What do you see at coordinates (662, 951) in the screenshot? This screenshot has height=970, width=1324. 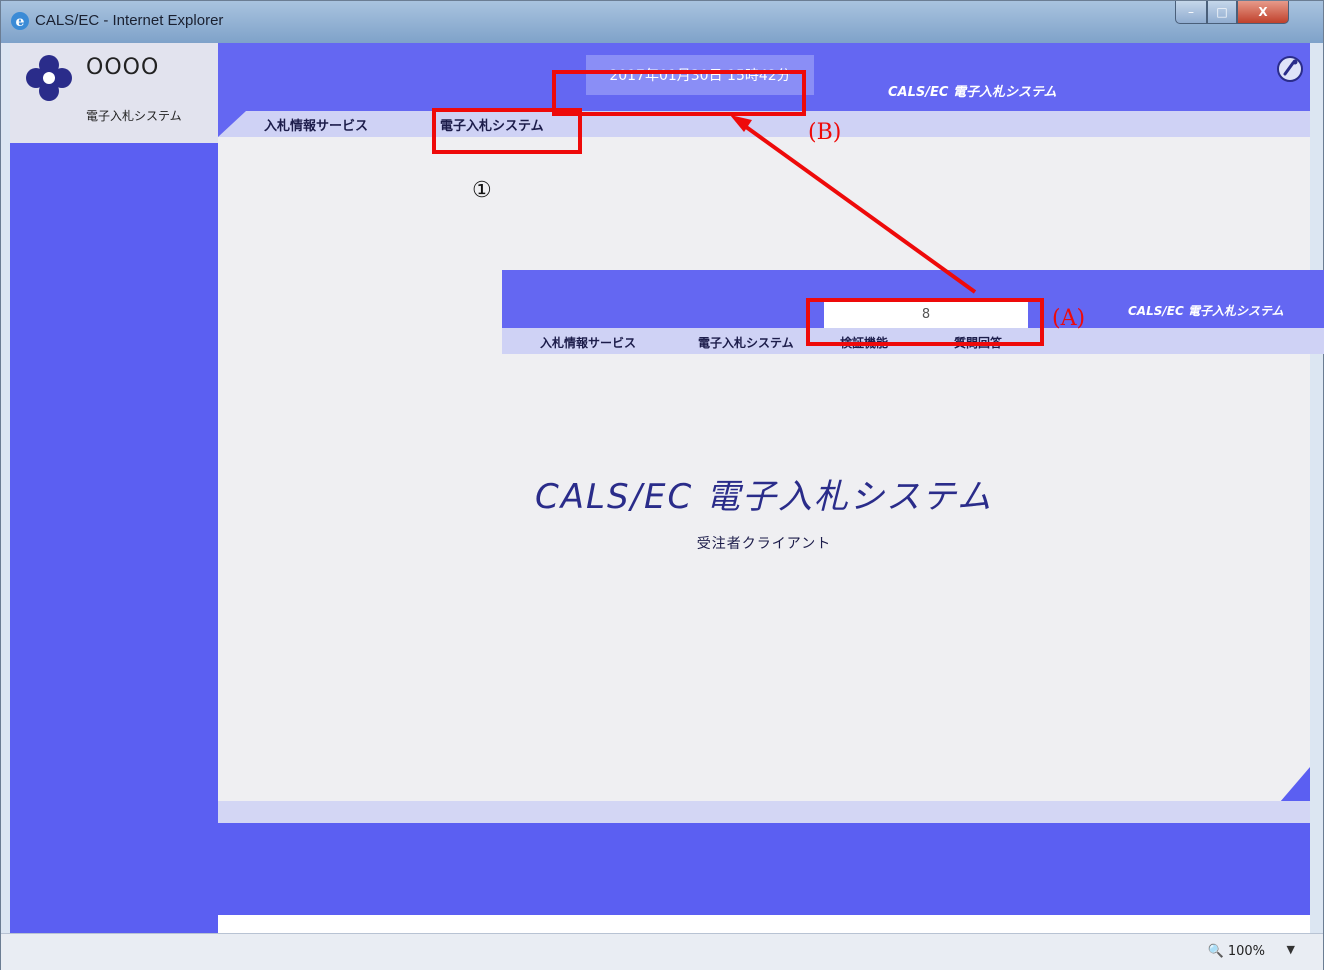 I see `status-bar: 🔍 100% ▼` at bounding box center [662, 951].